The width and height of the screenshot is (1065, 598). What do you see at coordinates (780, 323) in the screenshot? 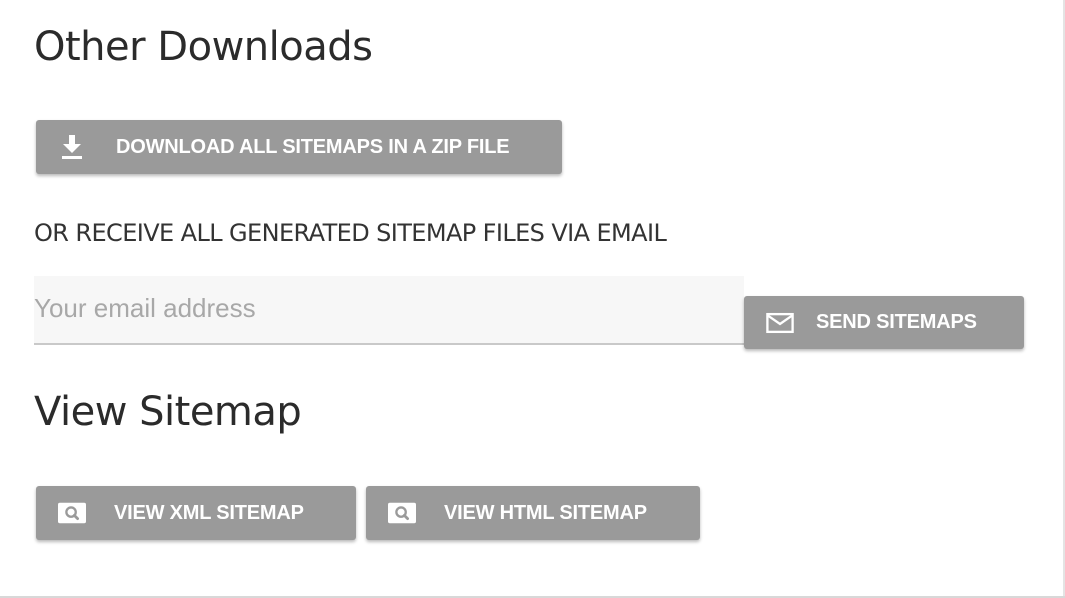
I see `mail-icon` at bounding box center [780, 323].